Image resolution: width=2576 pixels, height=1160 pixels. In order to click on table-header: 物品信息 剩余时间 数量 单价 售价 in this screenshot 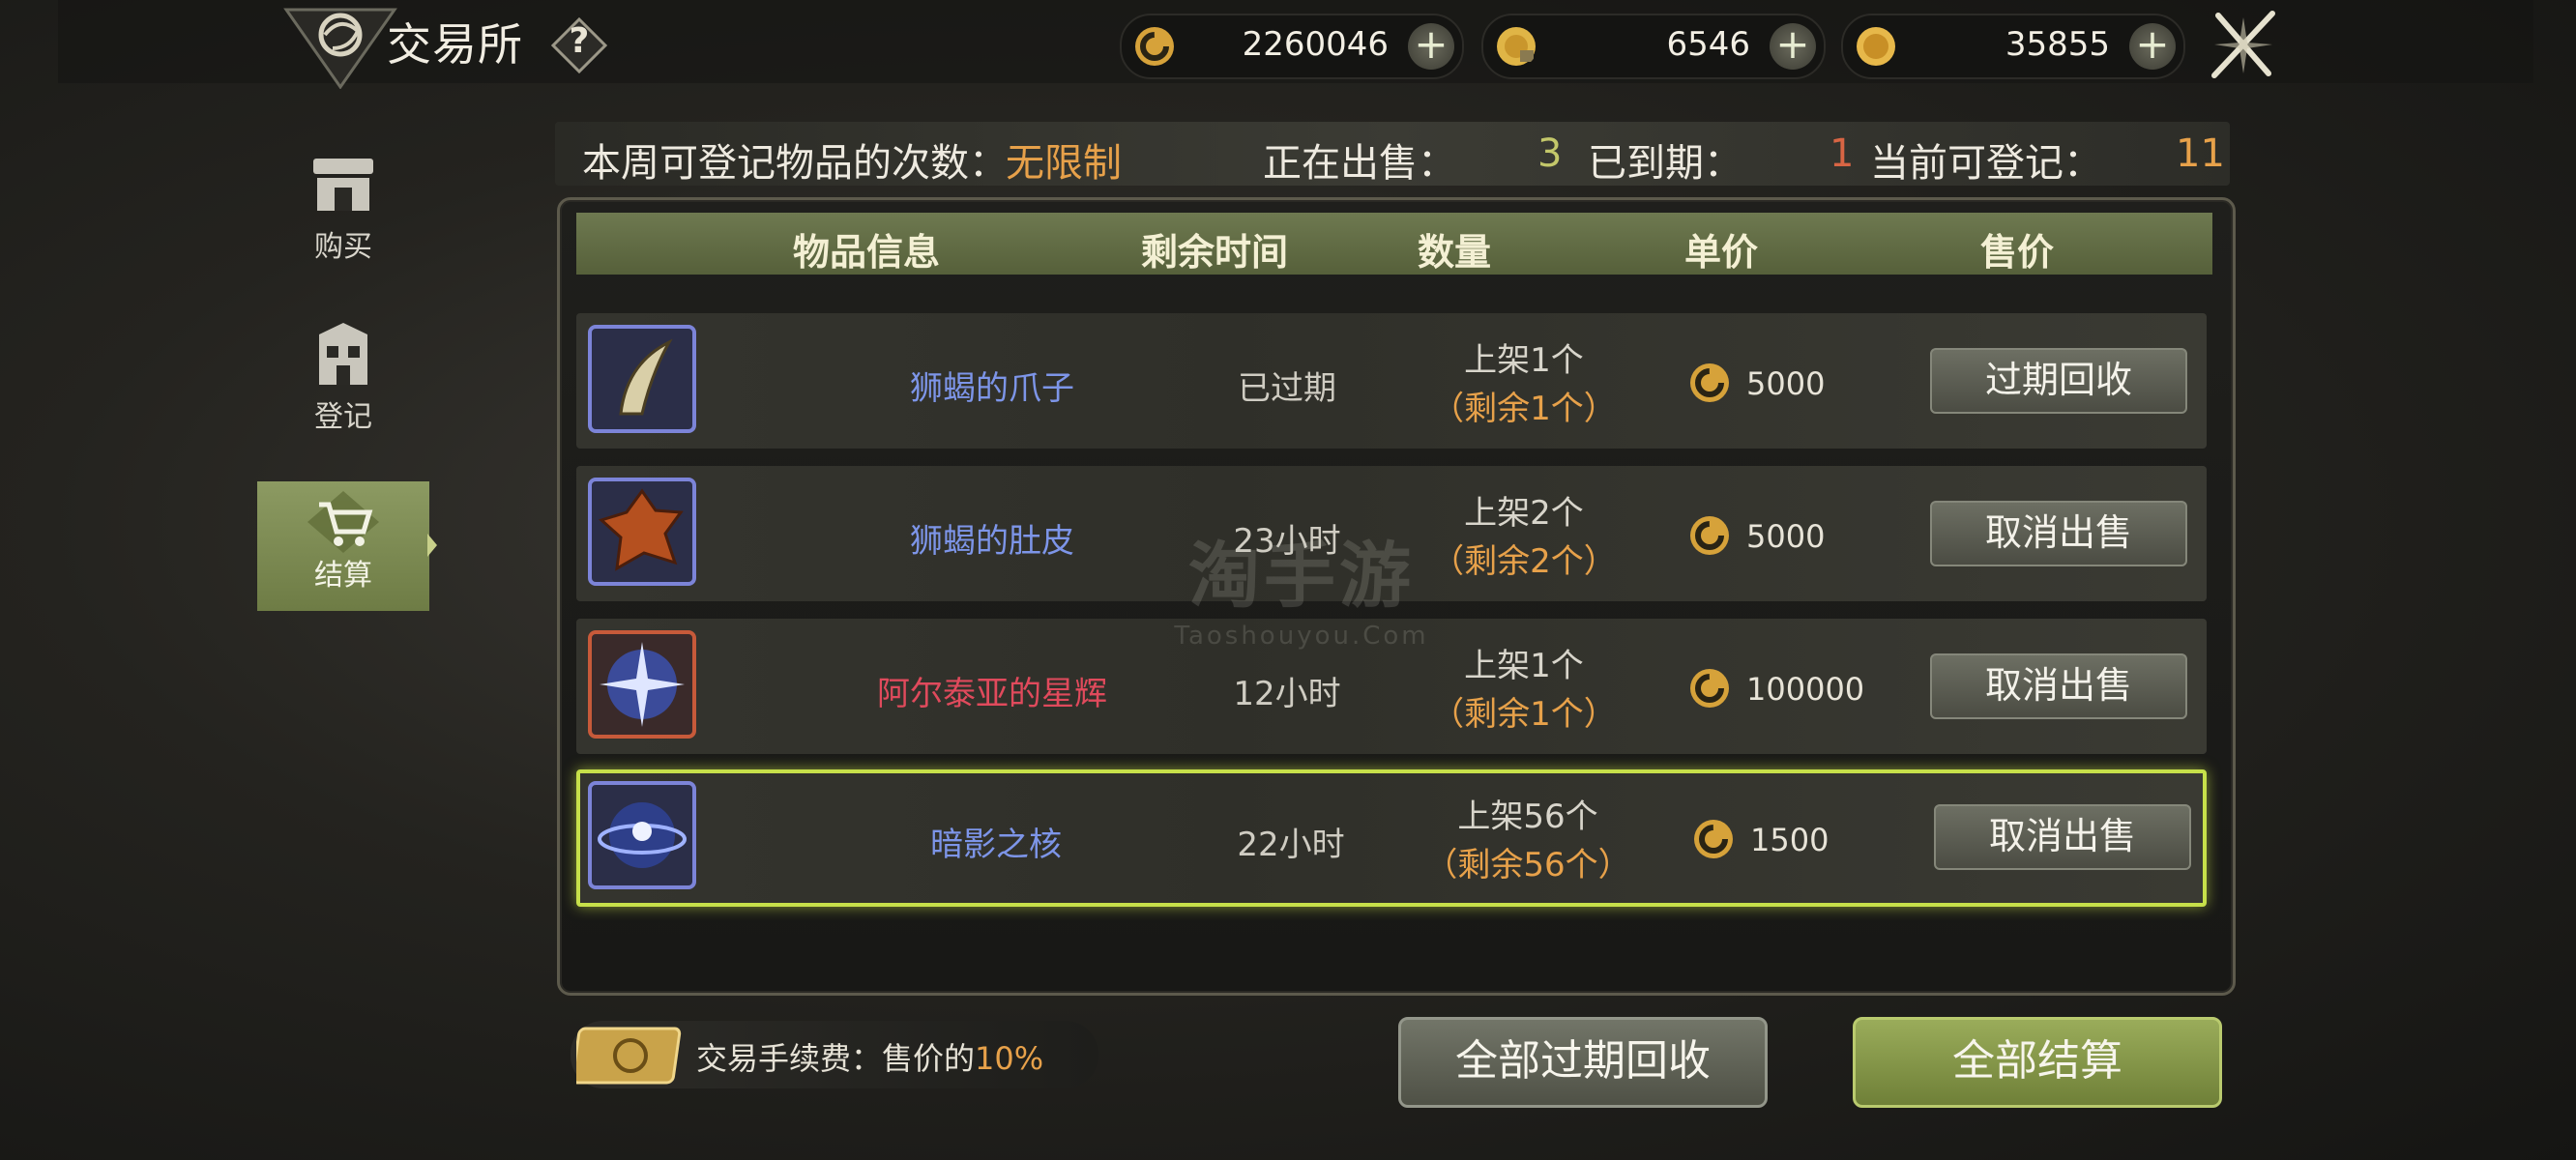, I will do `click(1394, 244)`.